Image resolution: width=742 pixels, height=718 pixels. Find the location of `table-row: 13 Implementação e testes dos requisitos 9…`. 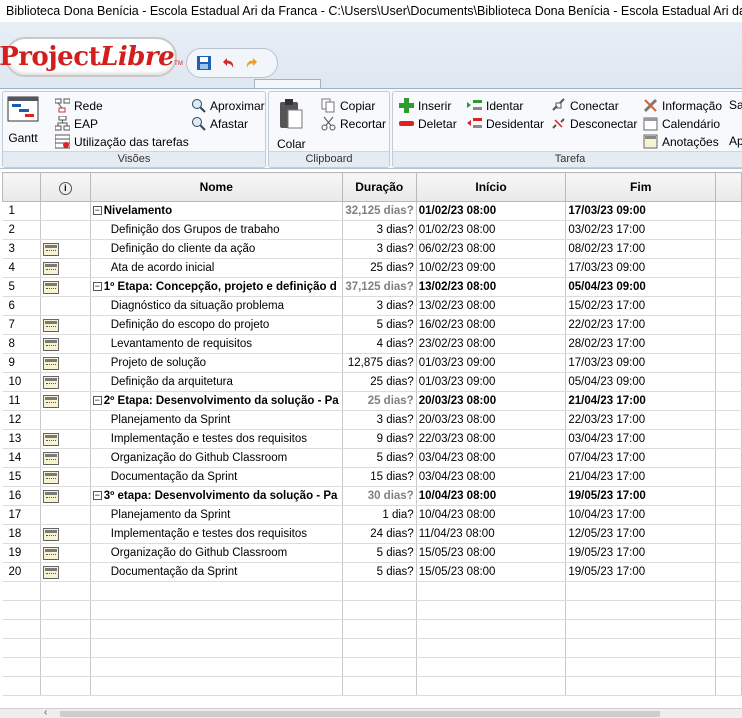

table-row: 13 Implementação e testes dos requisitos 9… is located at coordinates (372, 439).